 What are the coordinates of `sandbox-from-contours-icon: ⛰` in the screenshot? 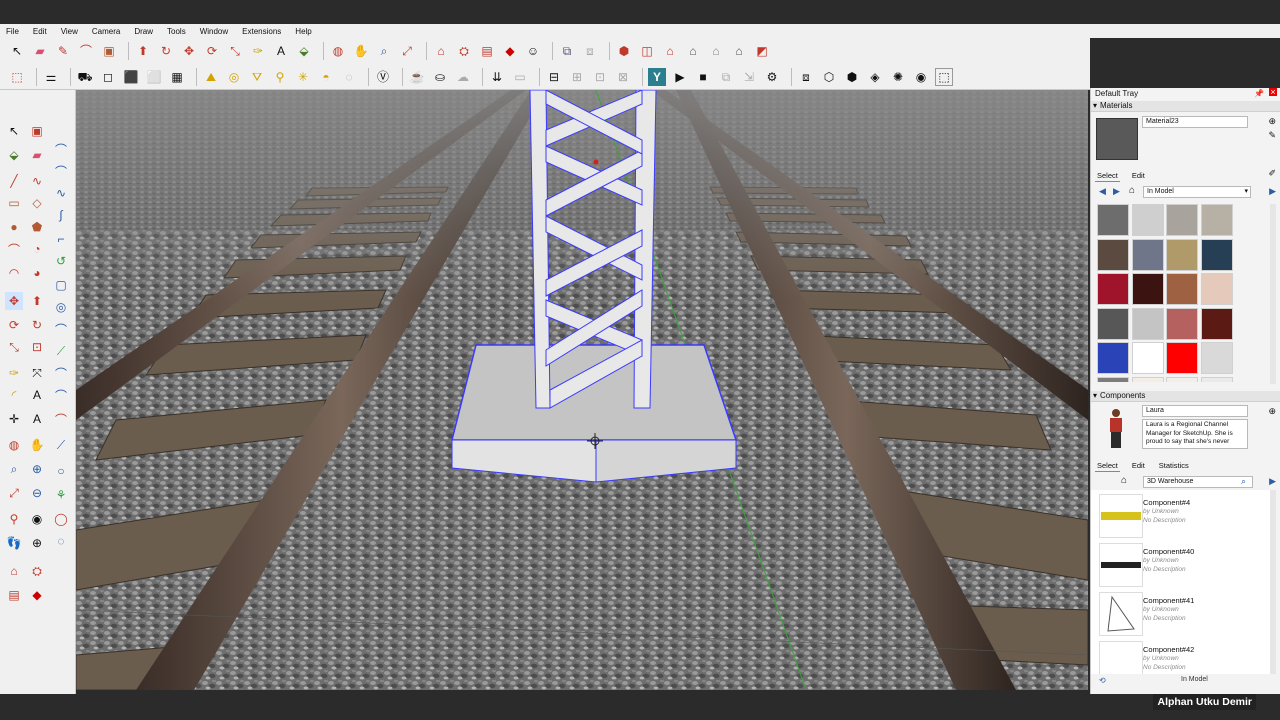 It's located at (211, 77).